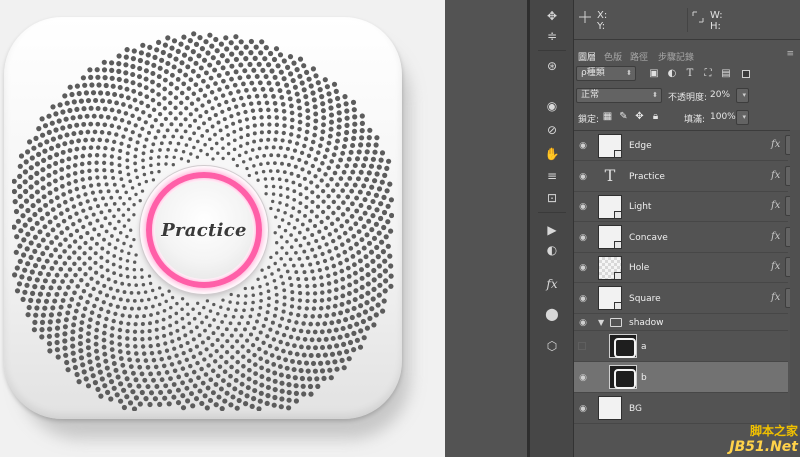  Describe the element at coordinates (601, 322) in the screenshot. I see `group-expand-icon: ▼` at that location.